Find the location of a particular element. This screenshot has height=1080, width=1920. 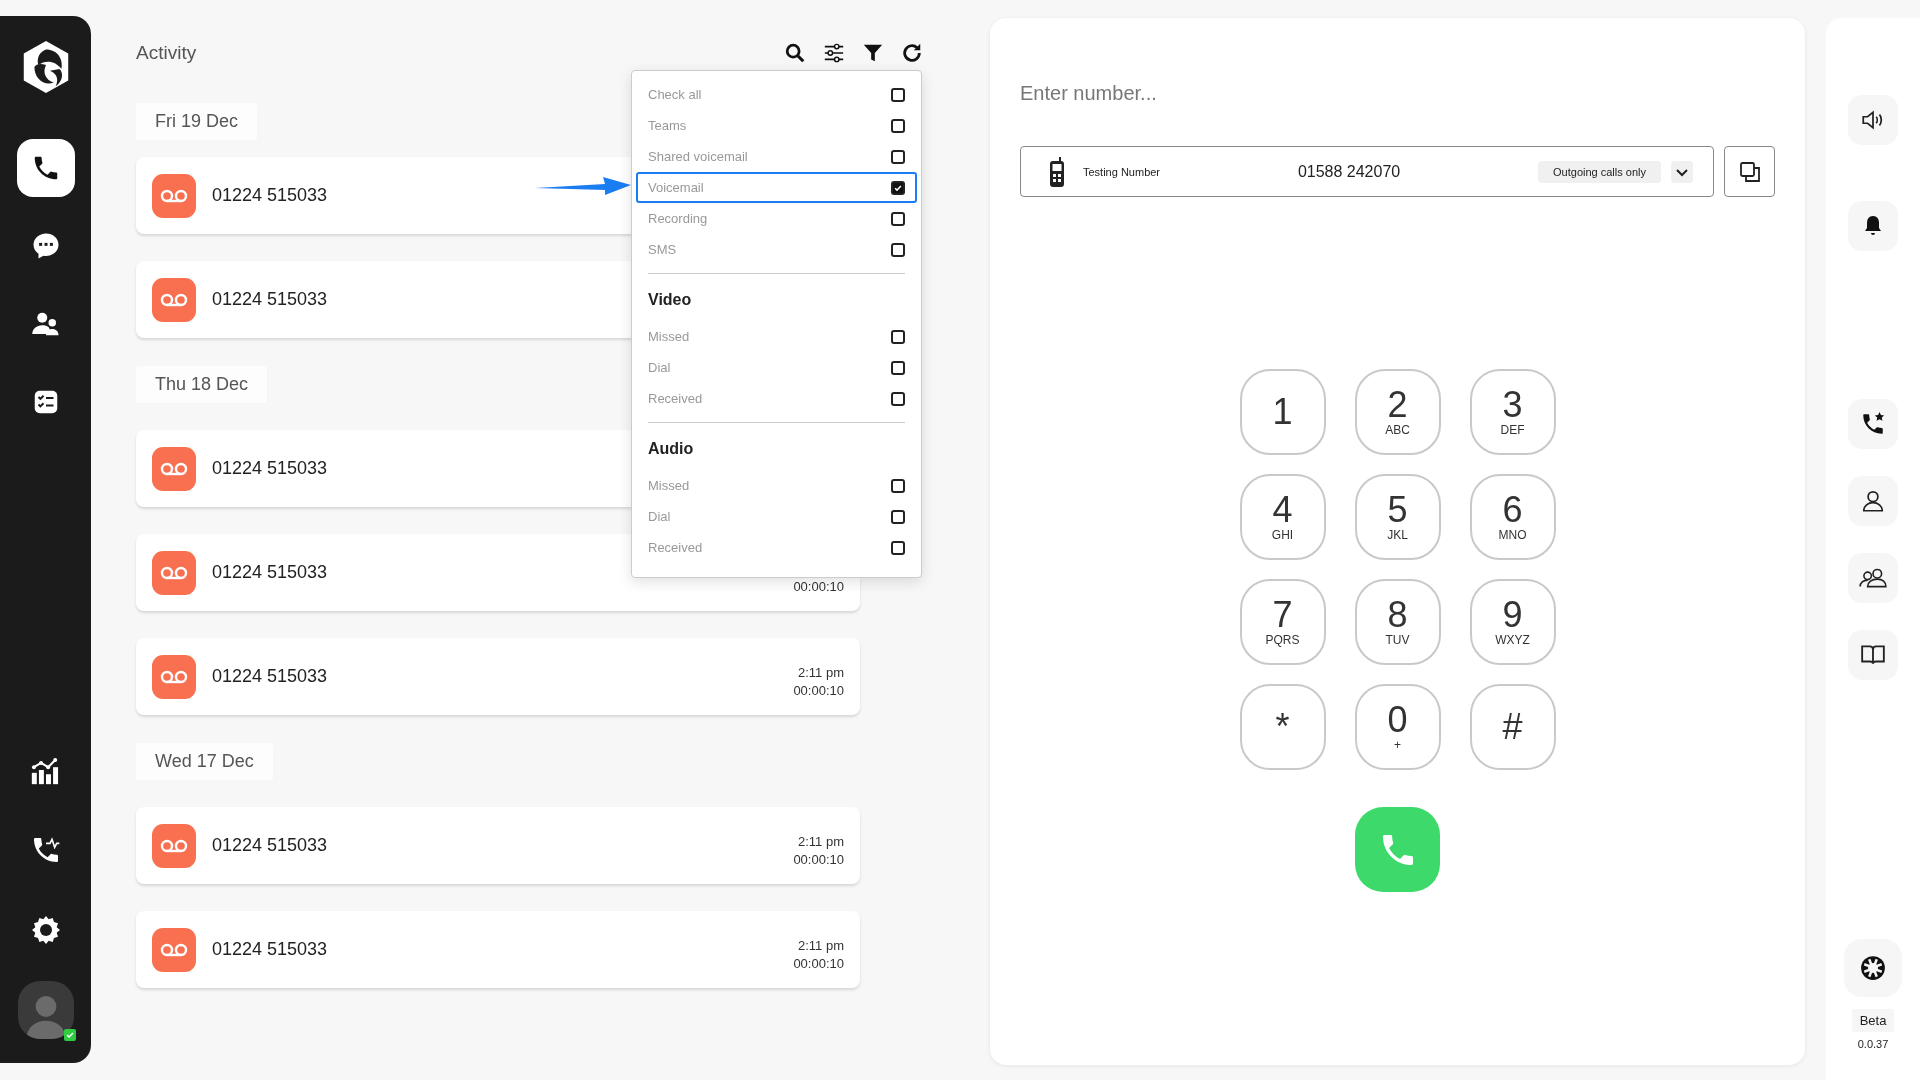

favorite-calls-button is located at coordinates (1873, 424).